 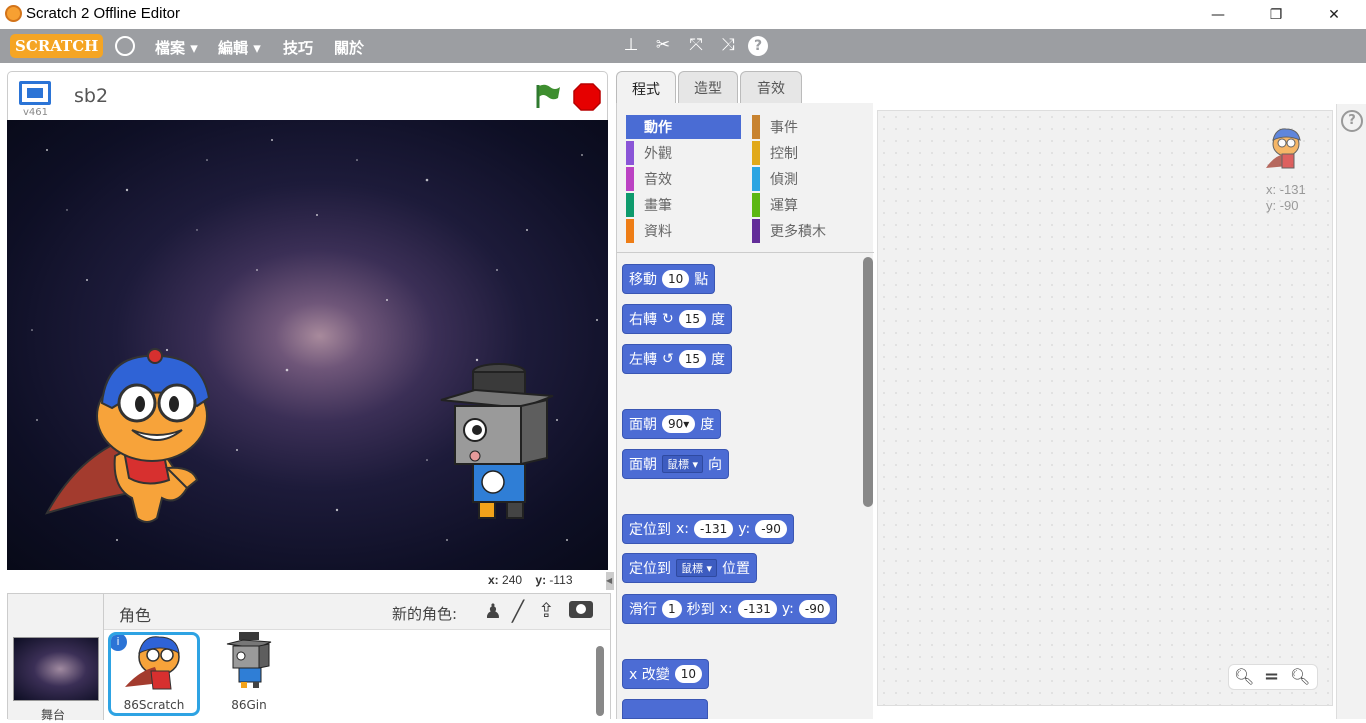 What do you see at coordinates (493, 611) in the screenshot?
I see `choose-sprite-from-library-icon: ♟` at bounding box center [493, 611].